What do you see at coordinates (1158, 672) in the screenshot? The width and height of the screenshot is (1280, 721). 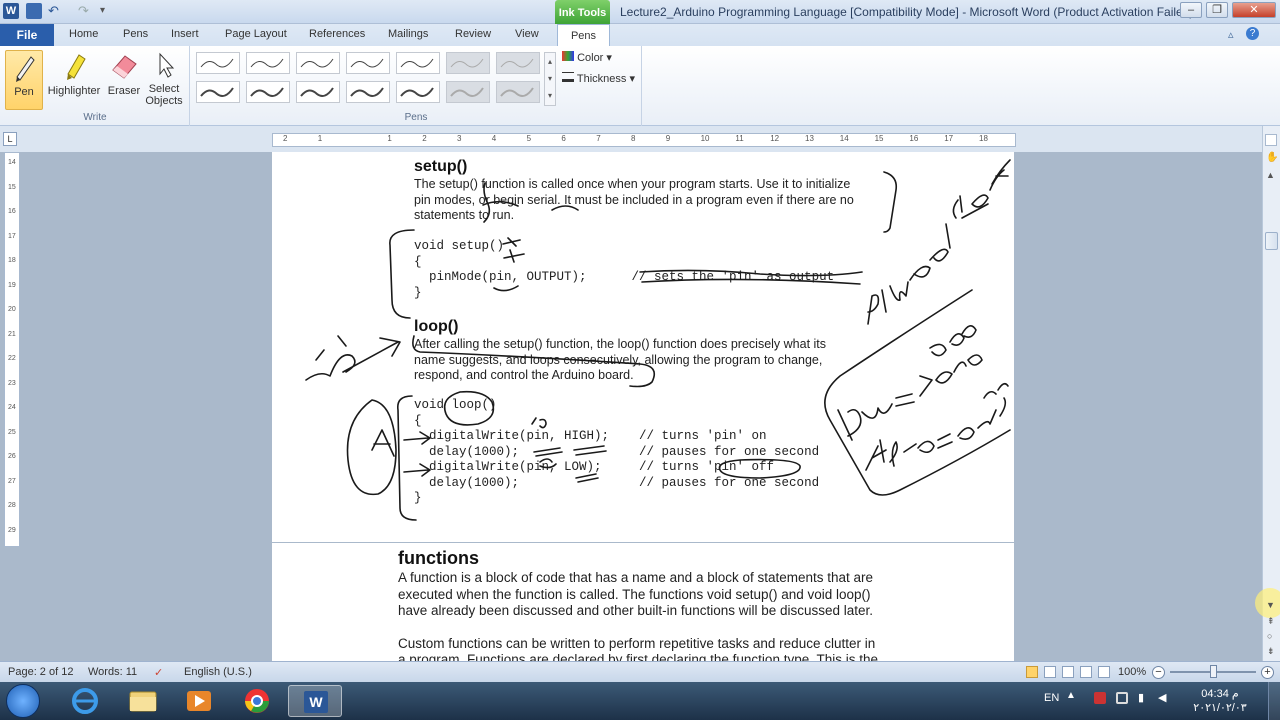 I see `zoom-out-icon: −` at bounding box center [1158, 672].